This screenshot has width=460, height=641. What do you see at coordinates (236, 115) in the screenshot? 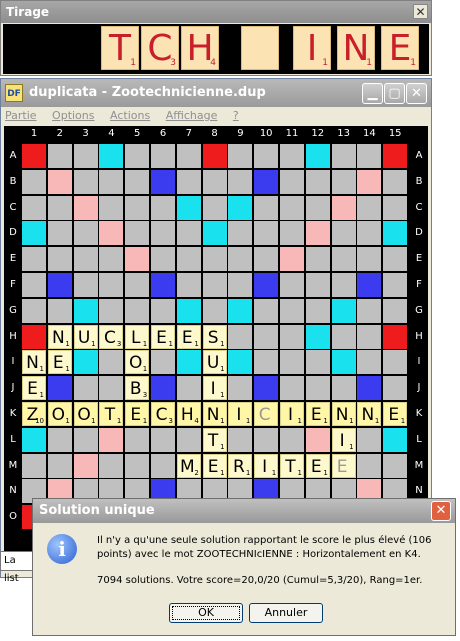
I see `menu-help: ?` at bounding box center [236, 115].